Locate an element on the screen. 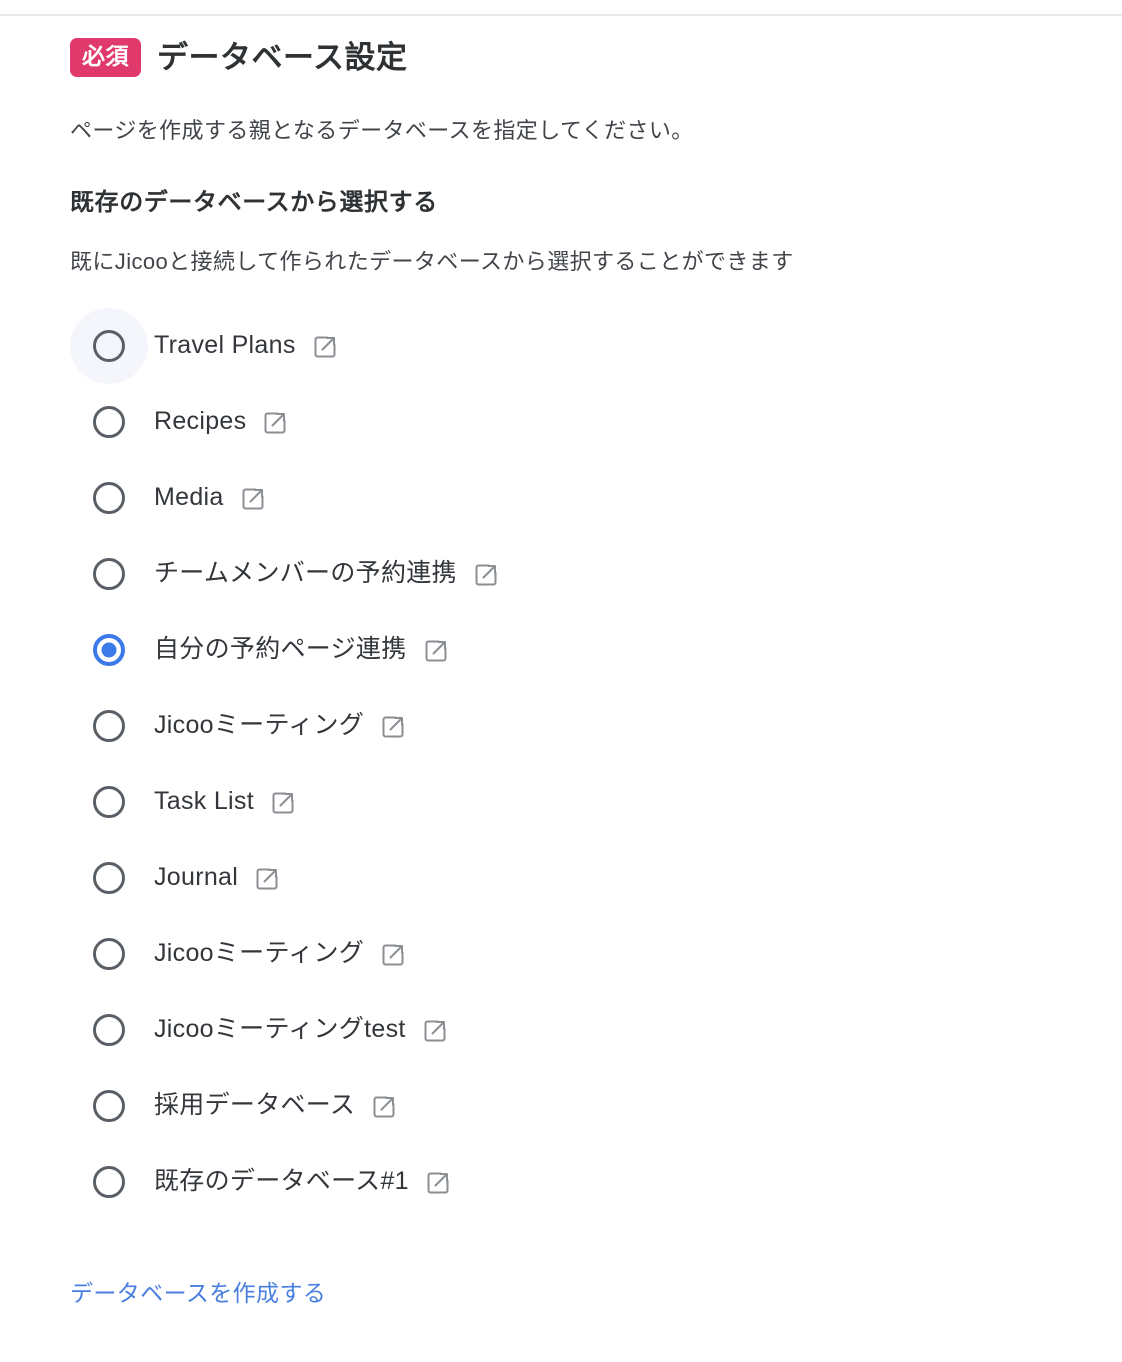  radio-selected-icon is located at coordinates (109, 649).